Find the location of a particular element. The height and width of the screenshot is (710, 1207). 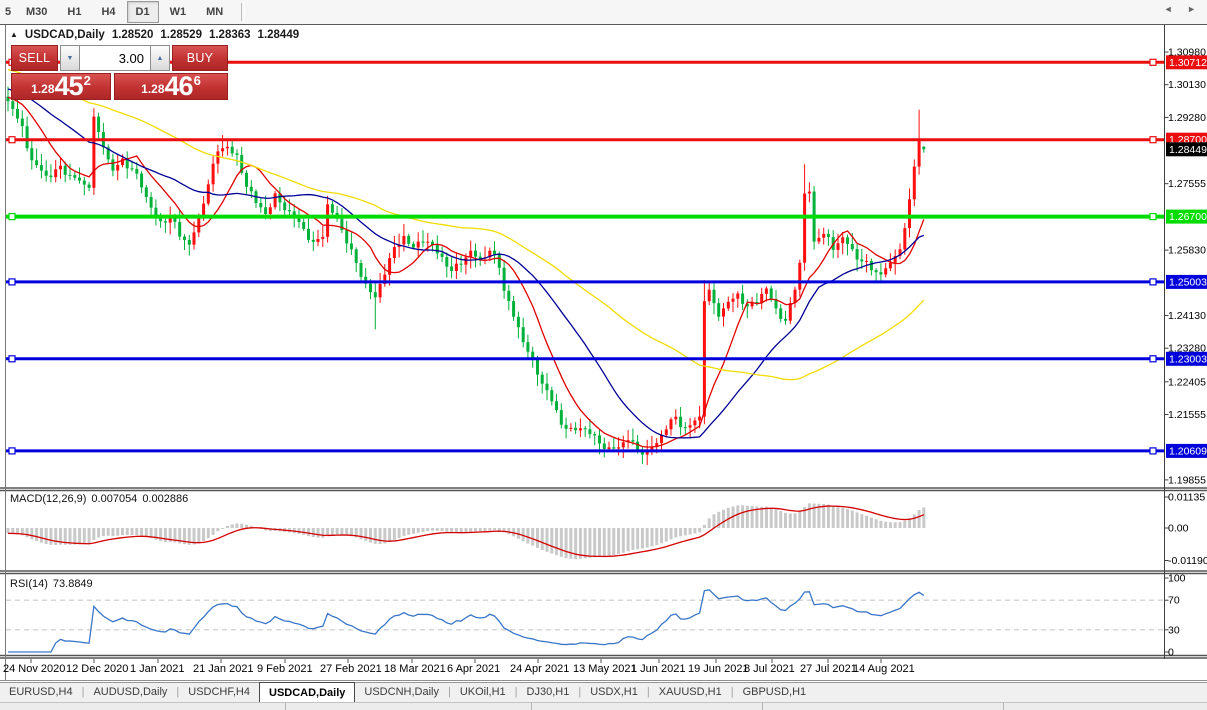

buy-button: BUY is located at coordinates (200, 58).